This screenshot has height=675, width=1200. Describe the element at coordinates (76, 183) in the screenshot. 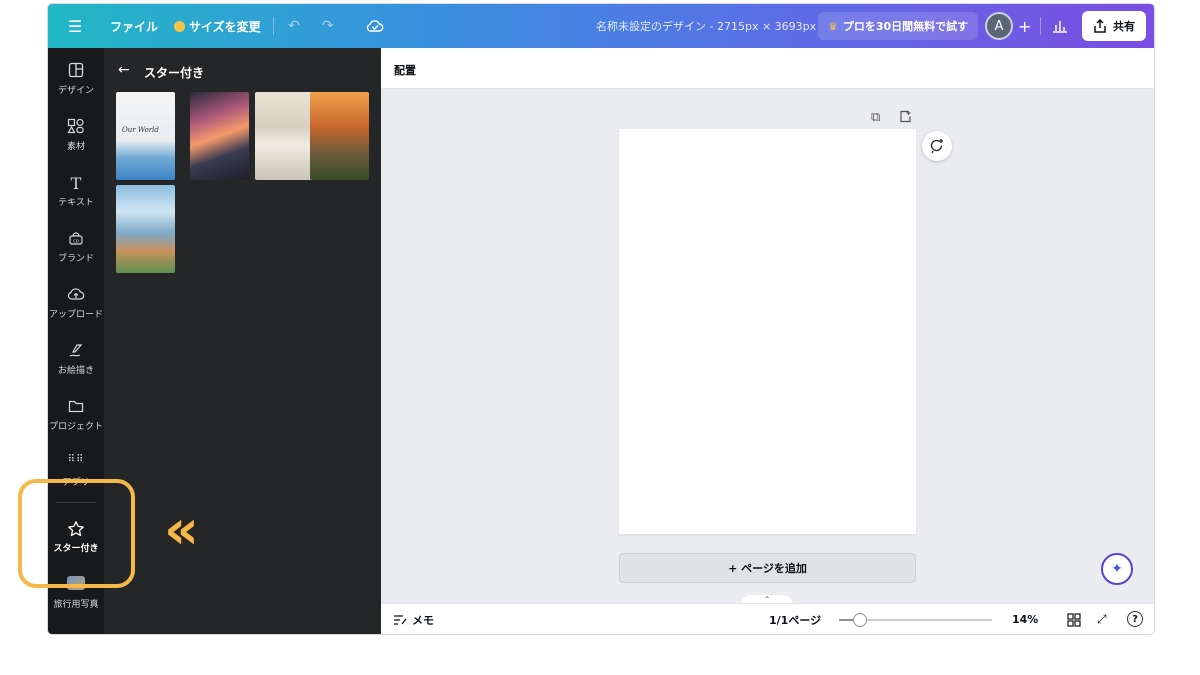

I see `text-icon: T` at that location.